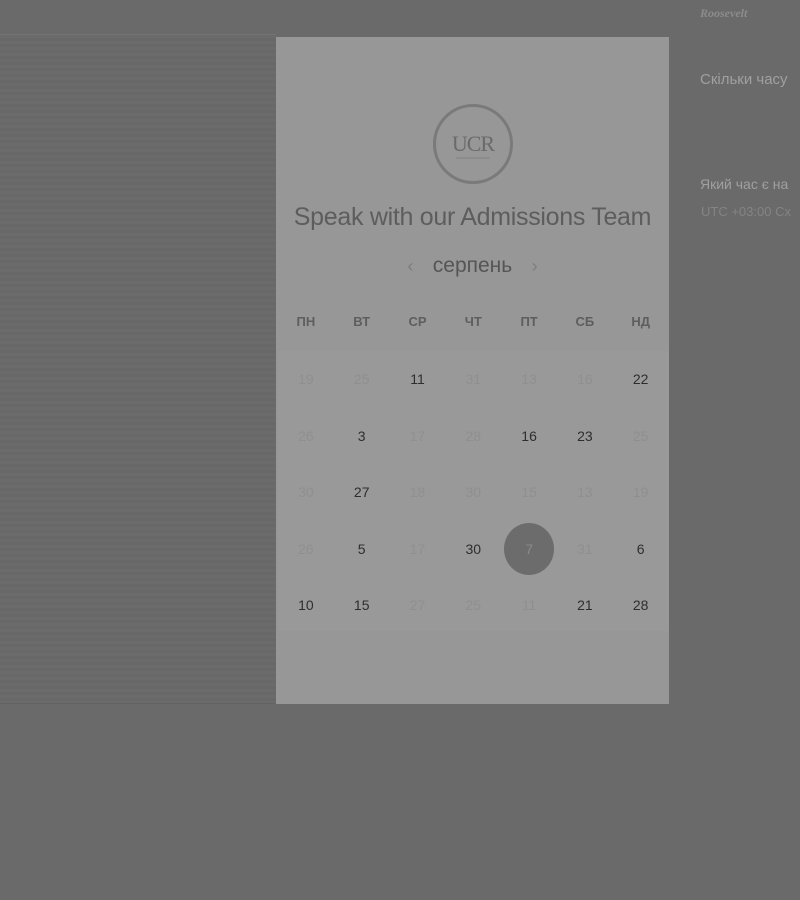 The width and height of the screenshot is (800, 900). I want to click on calendar-week-row: 26 3 17 28 16 23 25, so click(473, 436).